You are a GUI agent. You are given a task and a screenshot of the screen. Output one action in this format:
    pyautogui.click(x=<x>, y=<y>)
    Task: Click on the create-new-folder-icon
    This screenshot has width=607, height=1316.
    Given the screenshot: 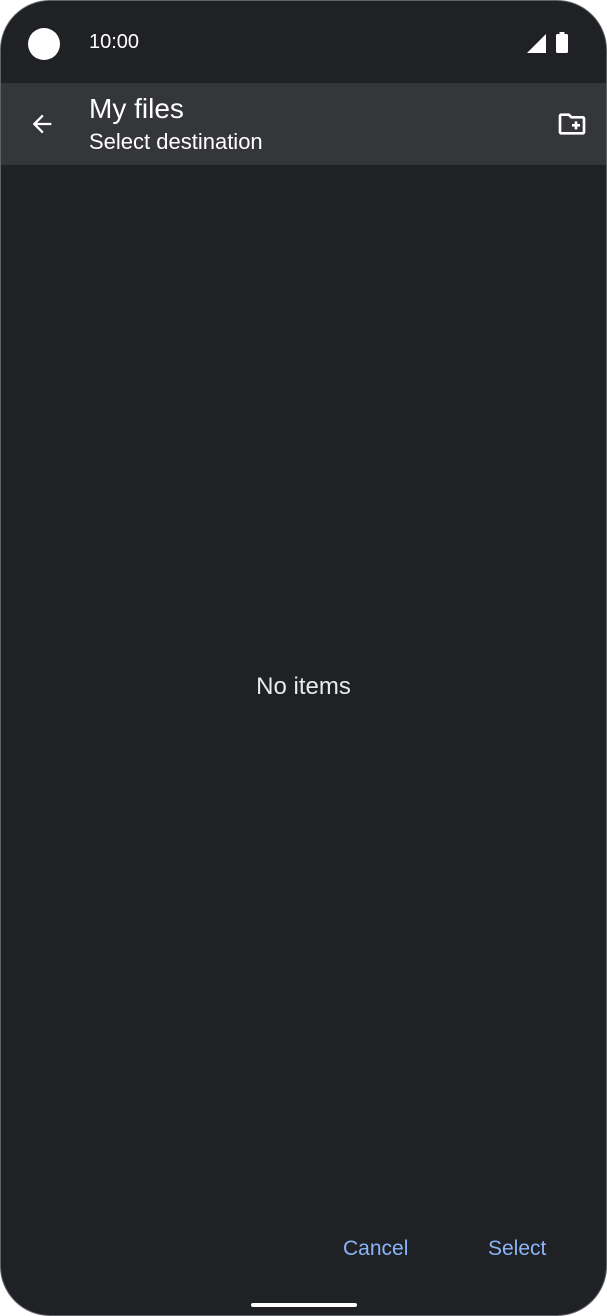 What is the action you would take?
    pyautogui.click(x=572, y=124)
    